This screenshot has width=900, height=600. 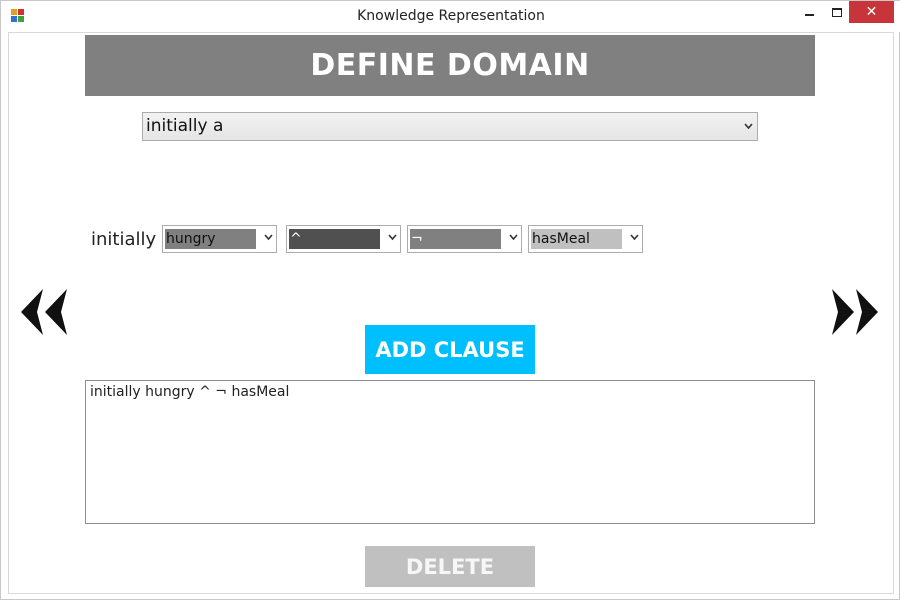 I want to click on title-bar: Knowledge Representation ✕, so click(x=450, y=16).